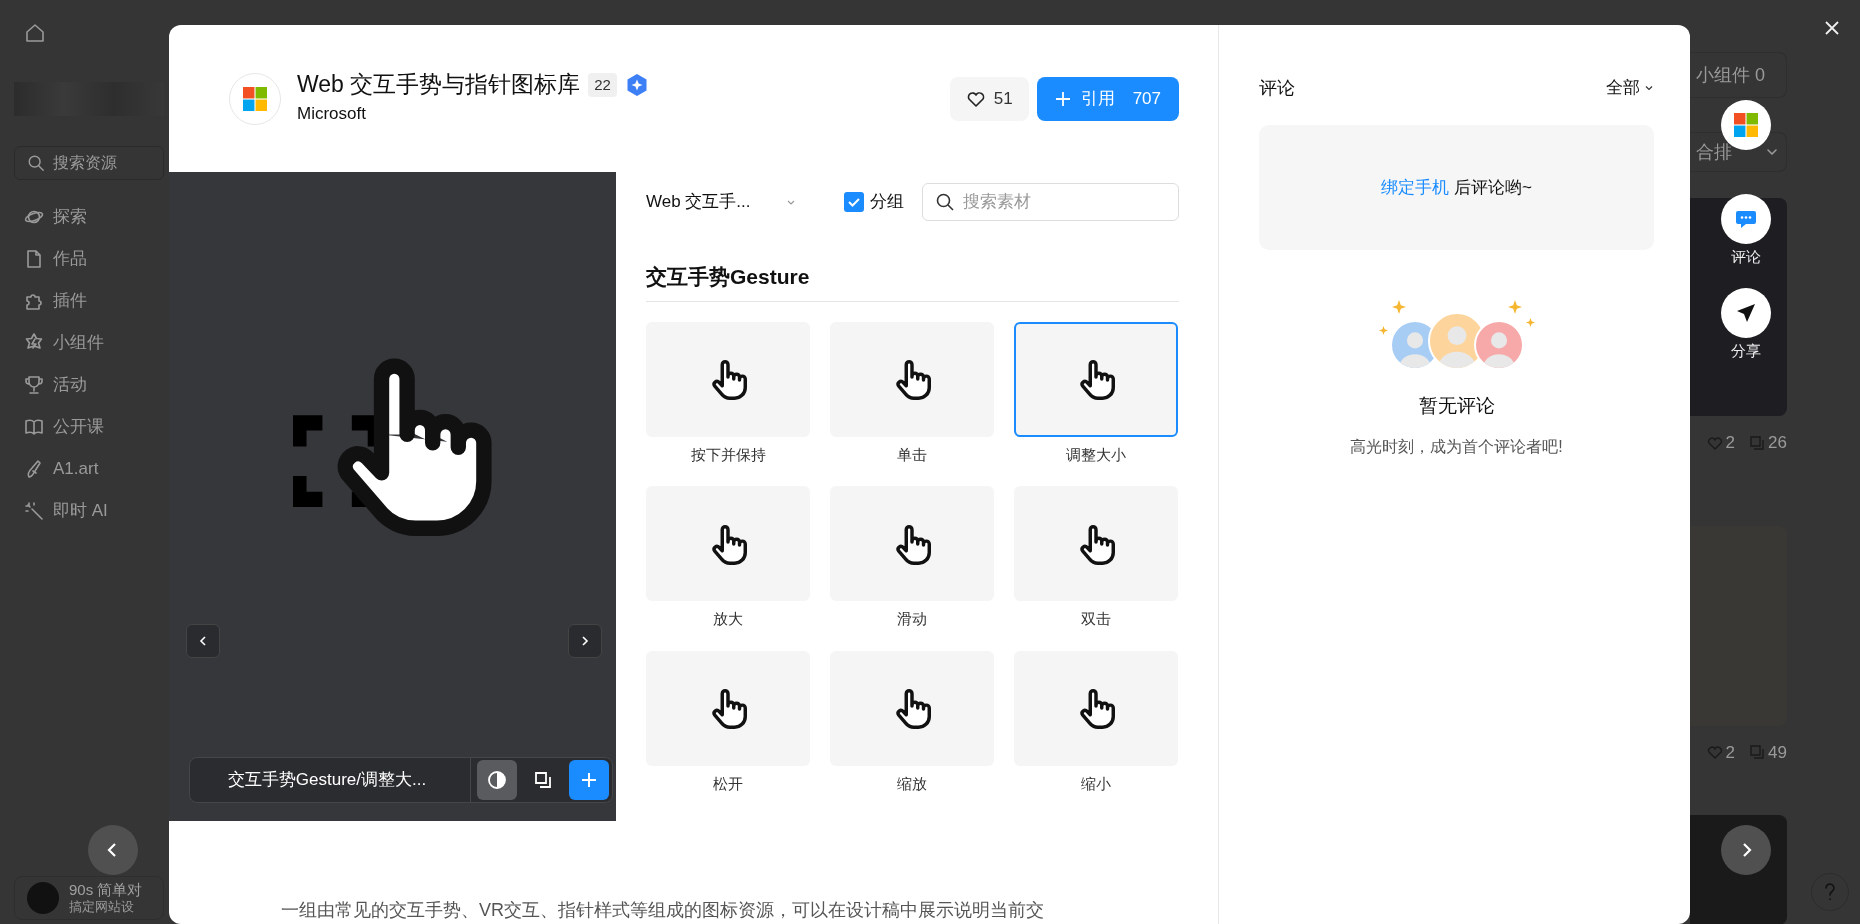 This screenshot has height=924, width=1860. I want to click on send-icon, so click(1746, 313).